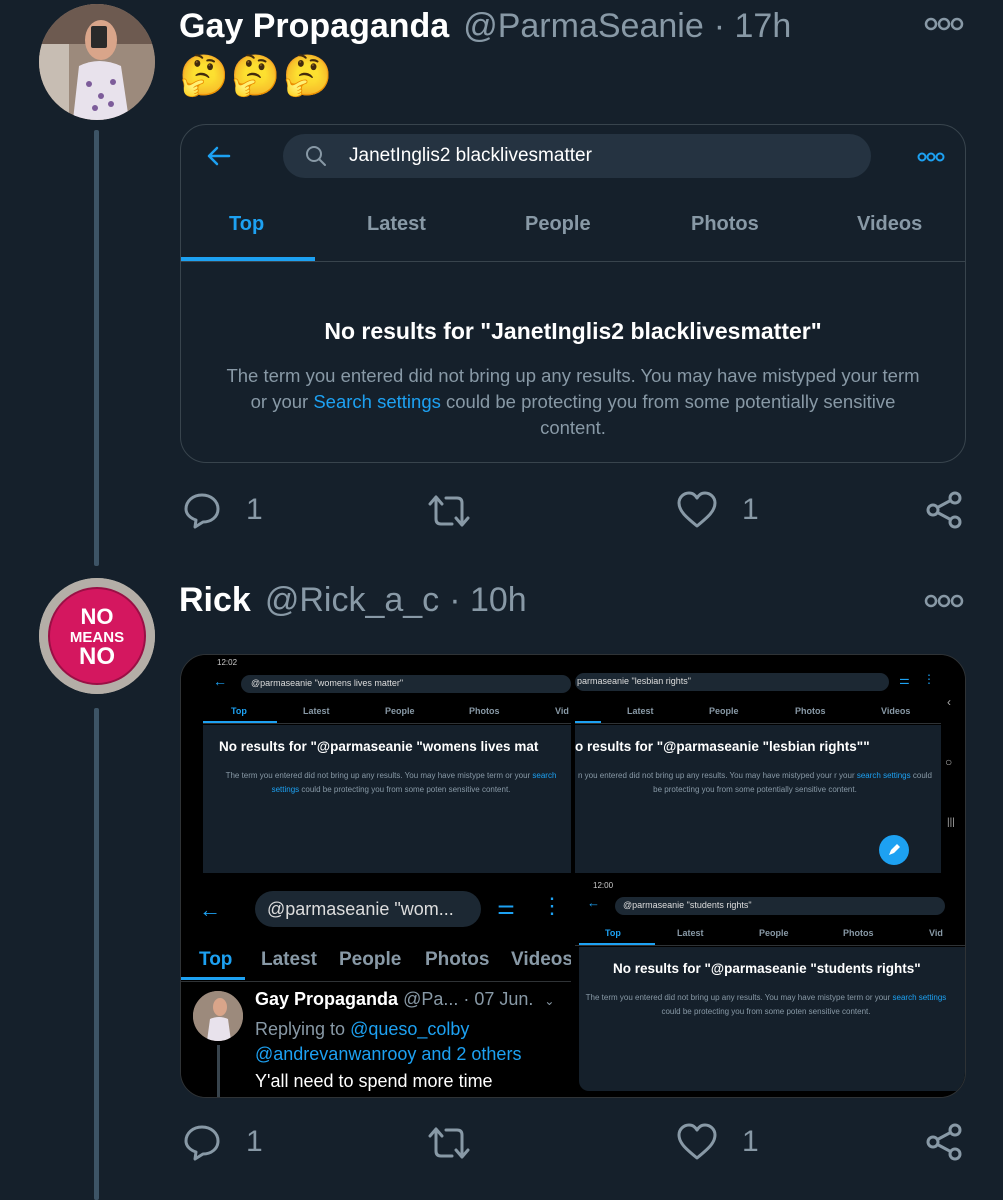 The image size is (1003, 1200). Describe the element at coordinates (549, 1001) in the screenshot. I see `chevron-down-icon: ⌄` at that location.